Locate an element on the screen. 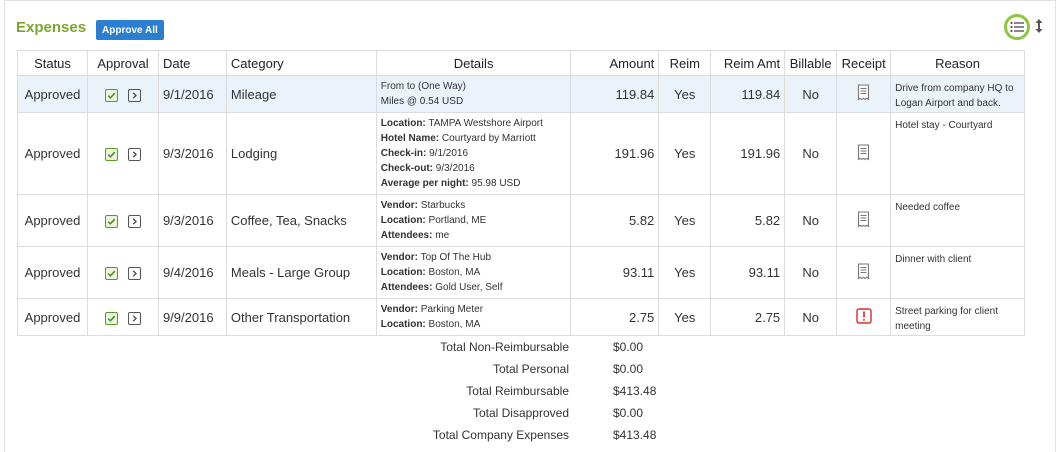 This screenshot has height=452, width=1062. detail-line: Average per night: 95.98 USD is located at coordinates (474, 183).